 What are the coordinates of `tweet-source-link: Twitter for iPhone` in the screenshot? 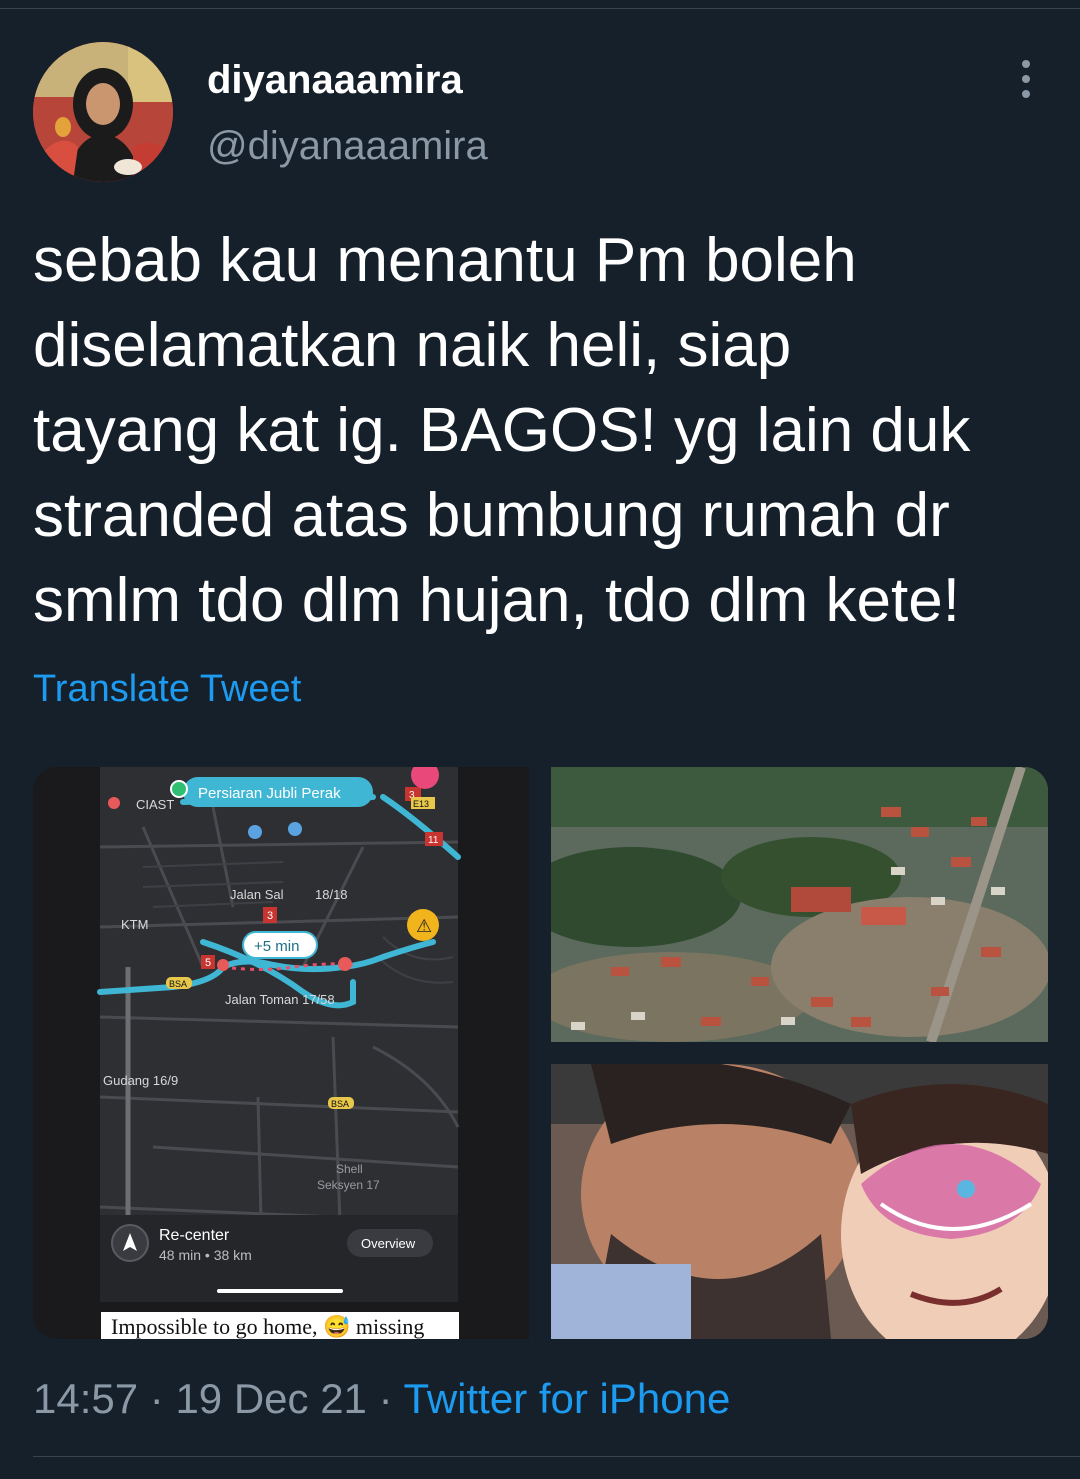 It's located at (567, 1398).